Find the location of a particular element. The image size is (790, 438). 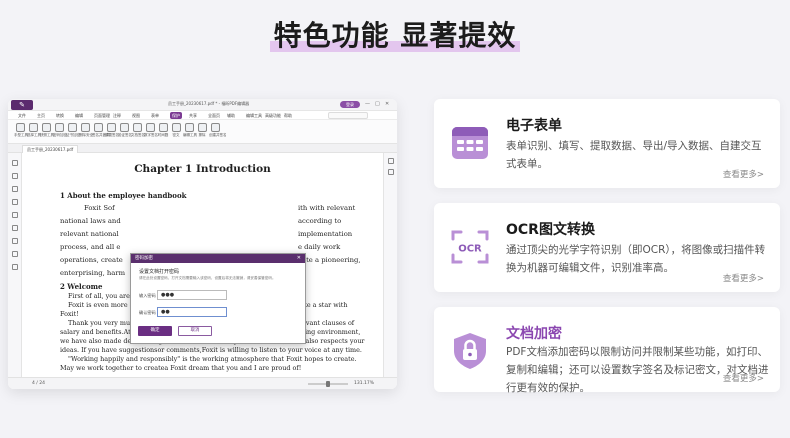

body-line: Foxit! is located at coordinates (69, 314).